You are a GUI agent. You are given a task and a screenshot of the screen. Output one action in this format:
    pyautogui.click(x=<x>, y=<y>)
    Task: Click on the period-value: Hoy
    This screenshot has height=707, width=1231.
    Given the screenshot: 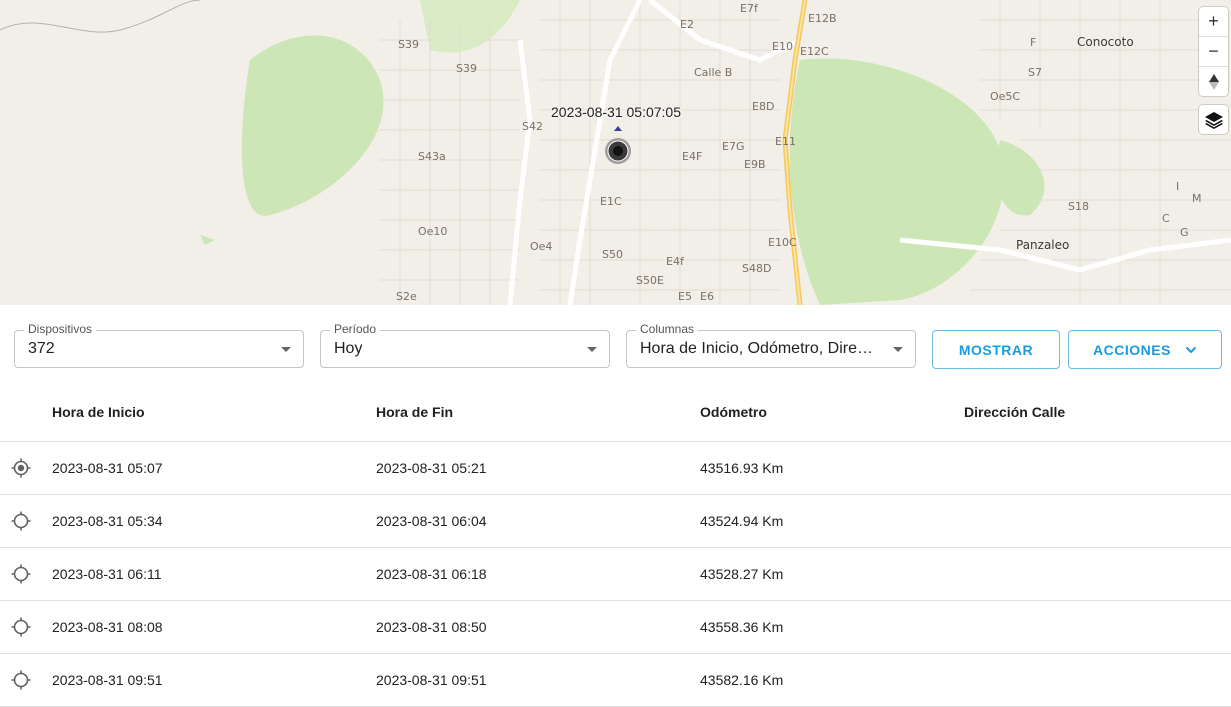 What is the action you would take?
    pyautogui.click(x=348, y=348)
    